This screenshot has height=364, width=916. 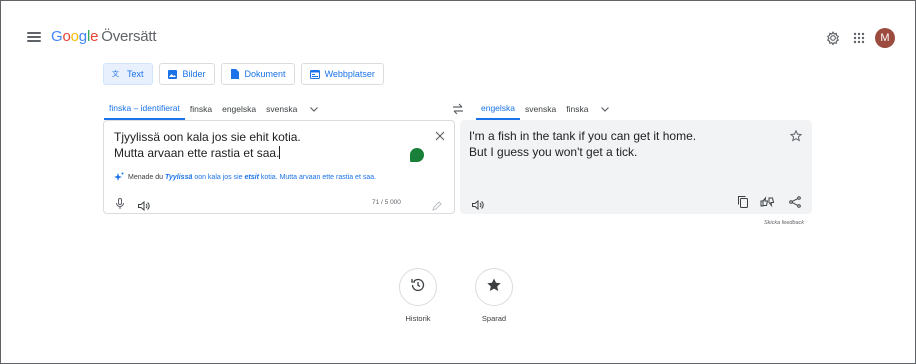 What do you see at coordinates (540, 109) in the screenshot?
I see `target-lang-swedish: svenska` at bounding box center [540, 109].